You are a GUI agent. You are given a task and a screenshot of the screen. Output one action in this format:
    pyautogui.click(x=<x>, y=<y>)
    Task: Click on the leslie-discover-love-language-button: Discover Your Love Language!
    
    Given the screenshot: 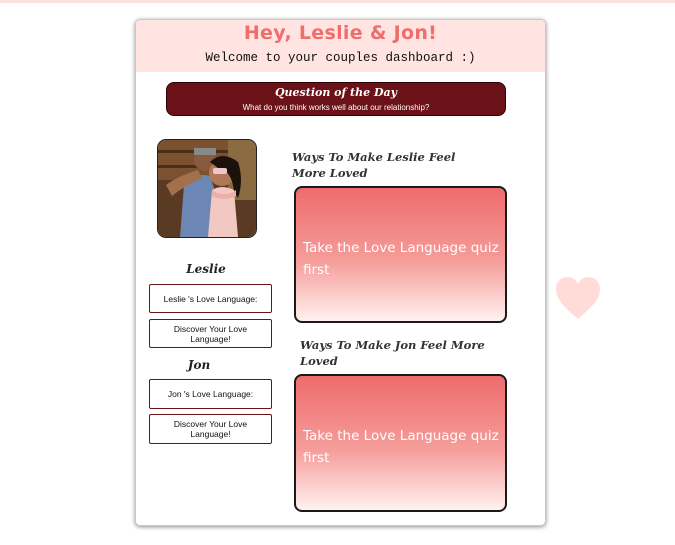 What is the action you would take?
    pyautogui.click(x=210, y=333)
    